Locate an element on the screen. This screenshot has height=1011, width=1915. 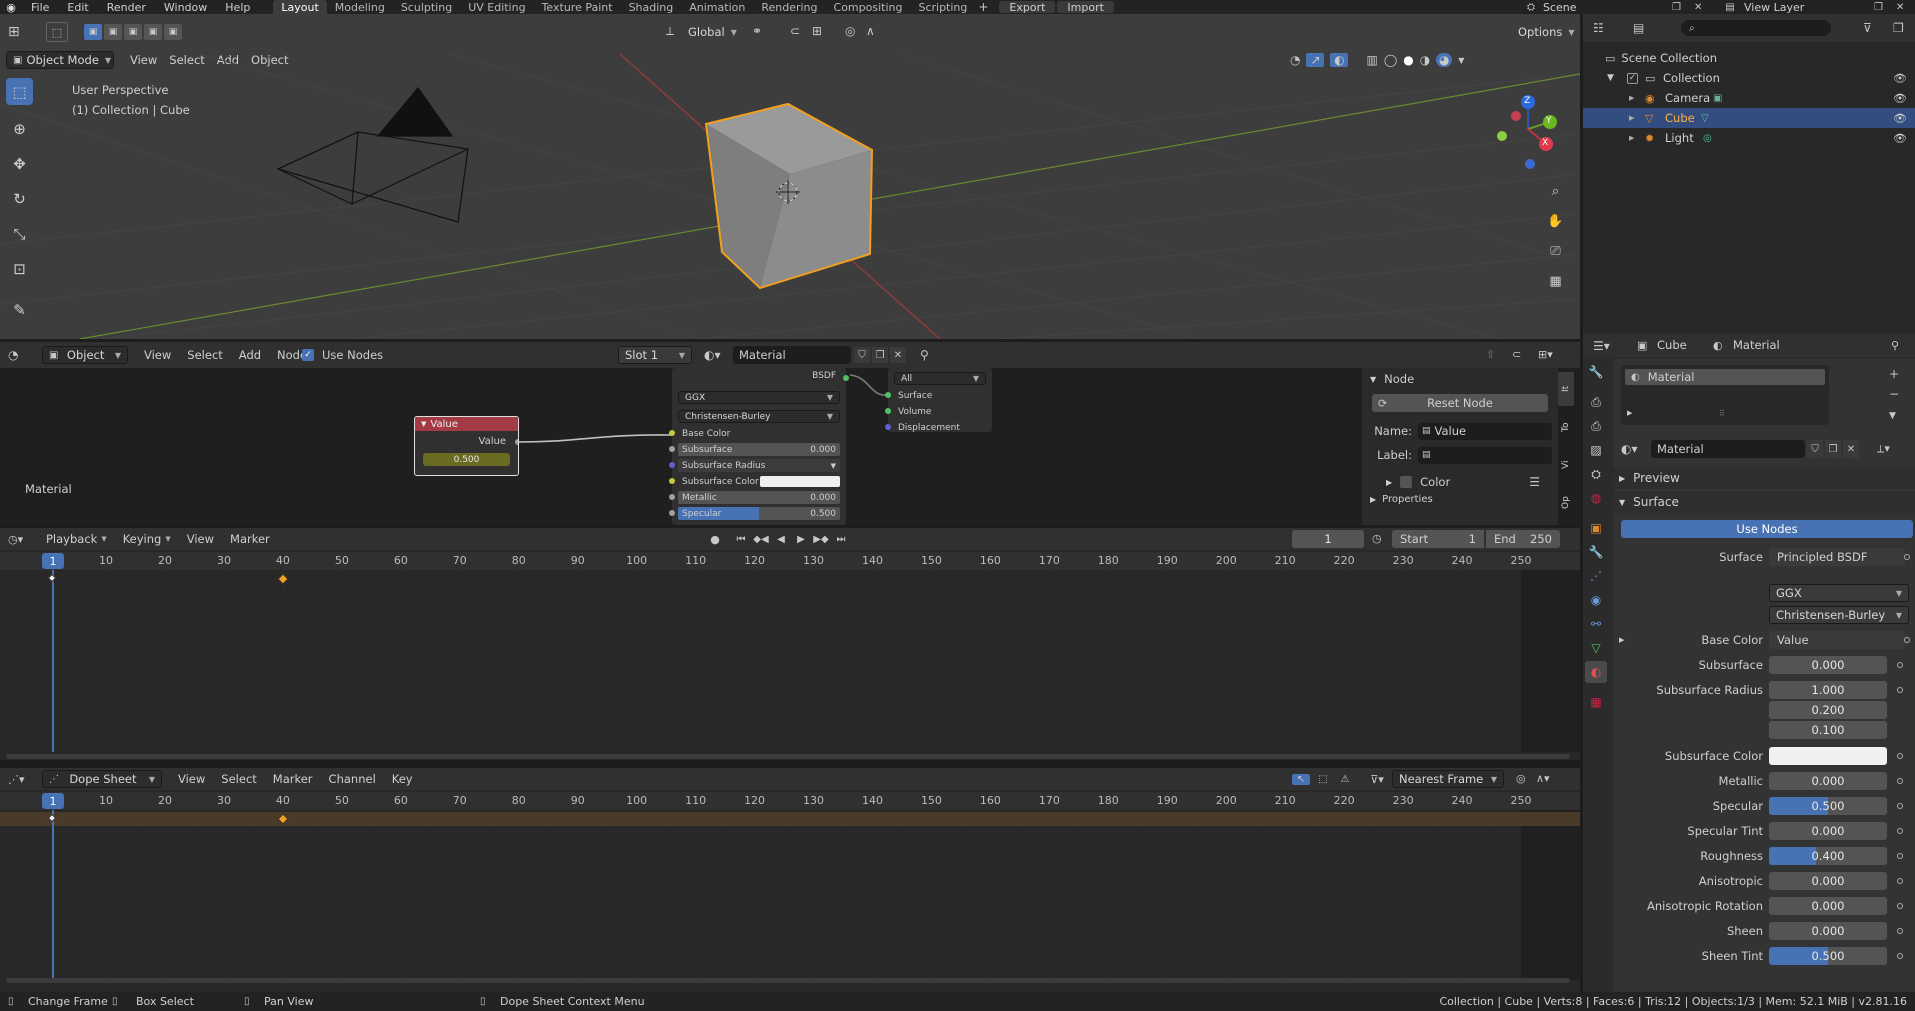
roughness-field: 0.400 is located at coordinates (1828, 856).